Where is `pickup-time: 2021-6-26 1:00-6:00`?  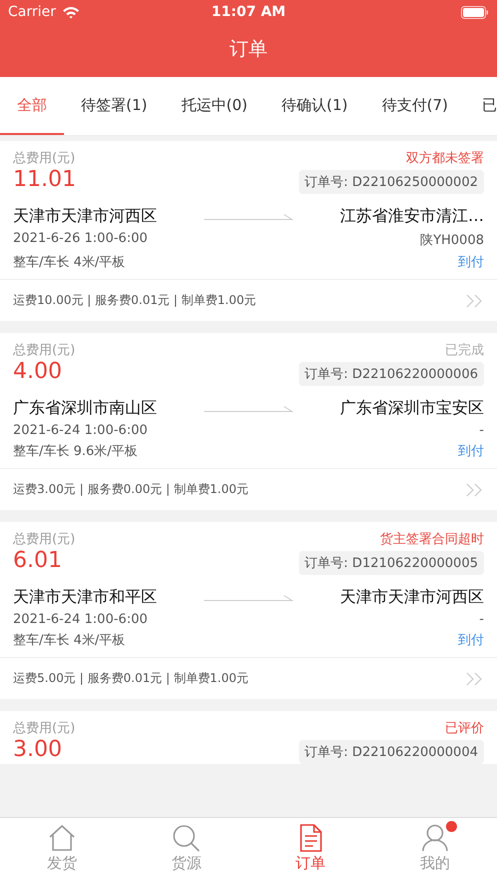
pickup-time: 2021-6-26 1:00-6:00 is located at coordinates (80, 239).